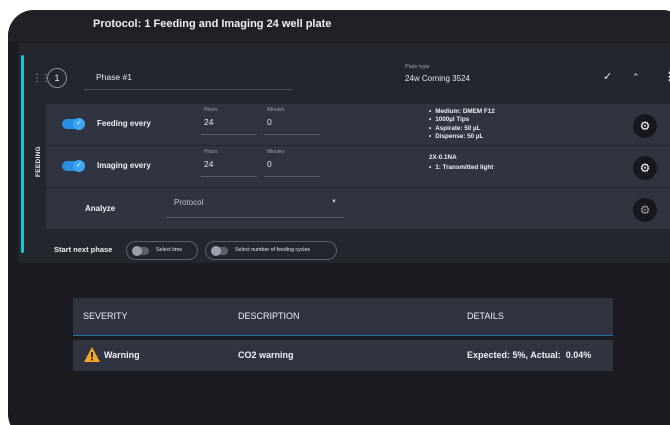 This screenshot has width=670, height=425. What do you see at coordinates (105, 316) in the screenshot?
I see `column-severity: SEVERITY` at bounding box center [105, 316].